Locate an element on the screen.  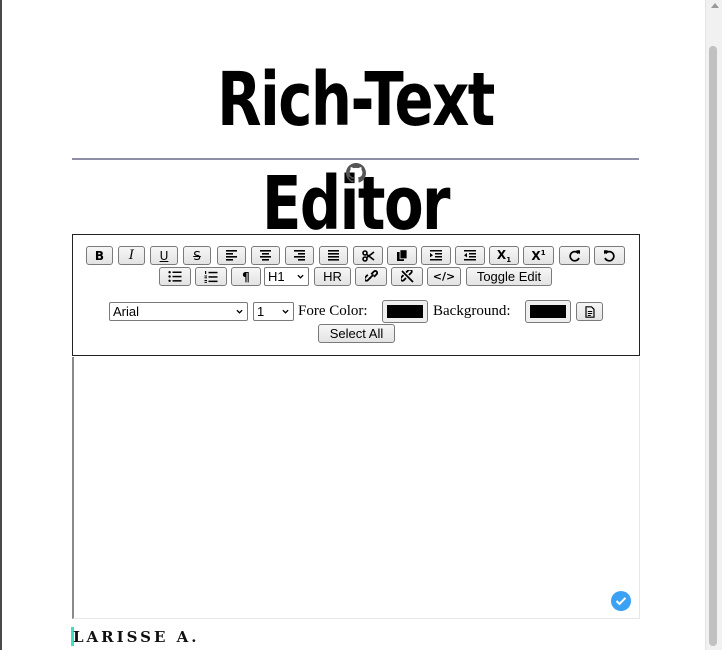
link-icon is located at coordinates (371, 276).